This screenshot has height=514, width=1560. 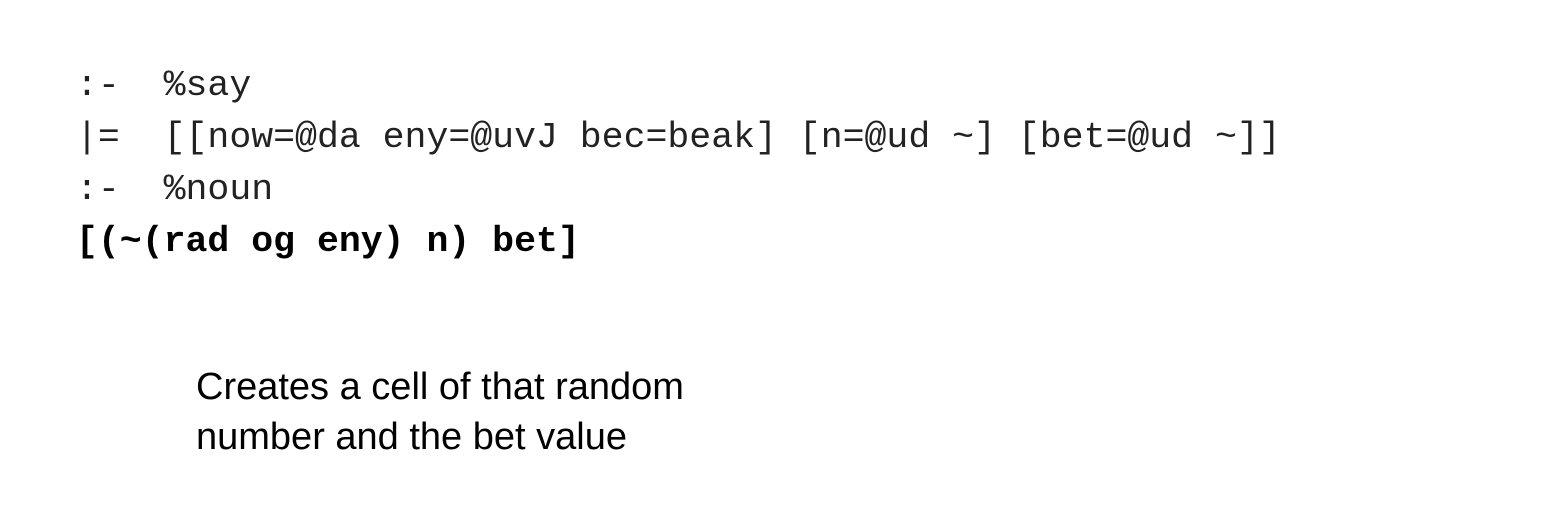 What do you see at coordinates (328, 241) in the screenshot?
I see `code-line-result-cell: [(~(rad og eny) n) bet]` at bounding box center [328, 241].